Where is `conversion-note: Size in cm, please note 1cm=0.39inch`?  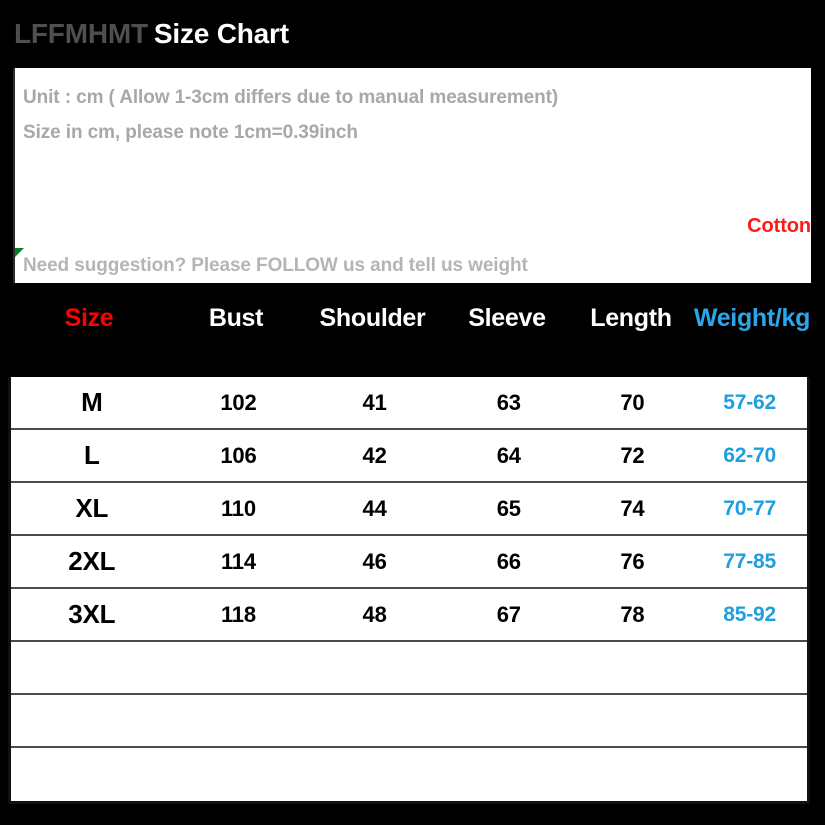
conversion-note: Size in cm, please note 1cm=0.39inch is located at coordinates (190, 132).